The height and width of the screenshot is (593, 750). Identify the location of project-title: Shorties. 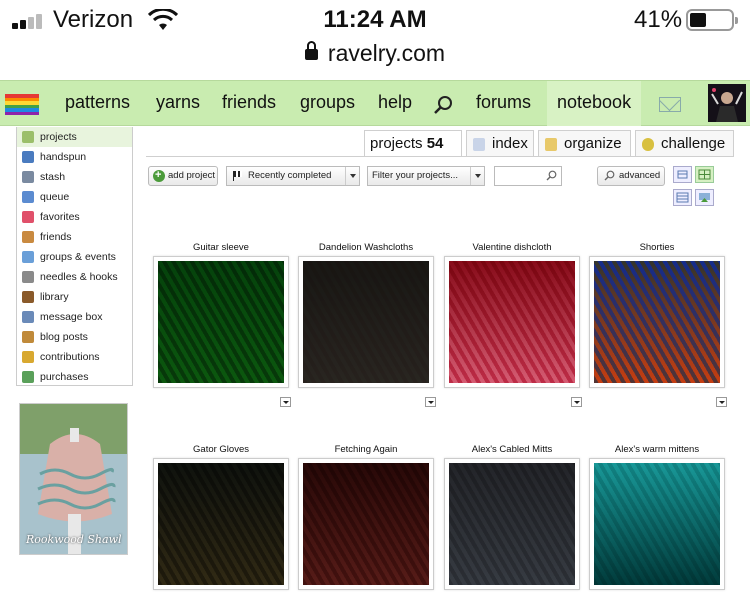
(657, 249).